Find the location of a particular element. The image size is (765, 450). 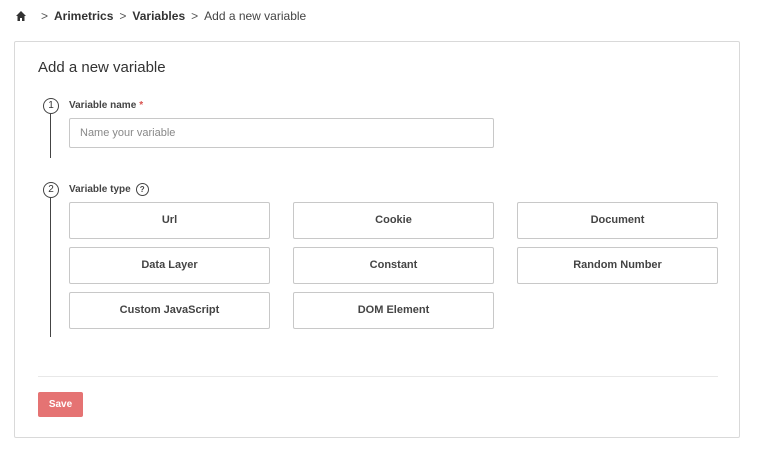

question-circle-icon: ? is located at coordinates (142, 189).